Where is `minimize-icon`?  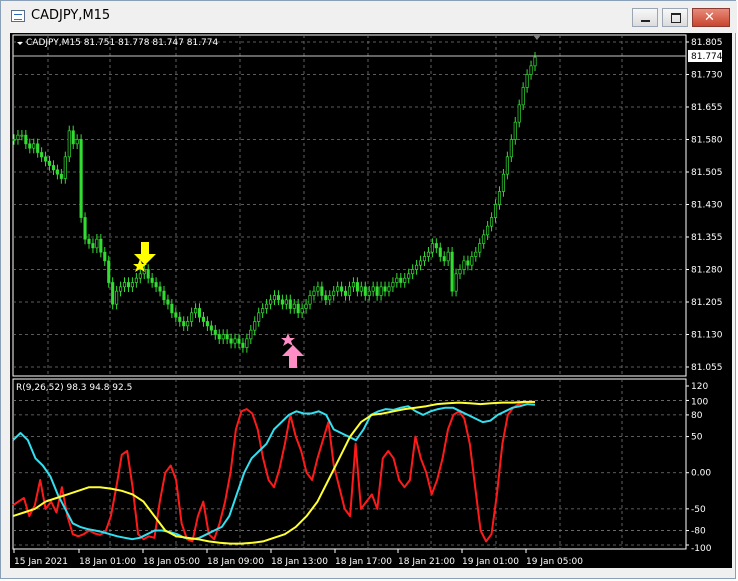
minimize-icon is located at coordinates (645, 21).